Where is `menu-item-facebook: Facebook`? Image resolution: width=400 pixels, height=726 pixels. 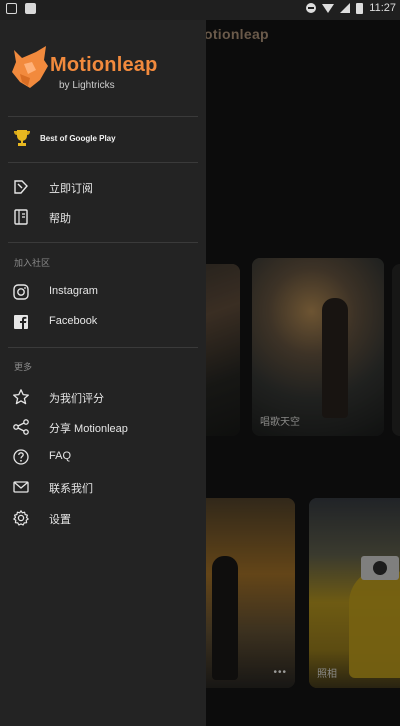 menu-item-facebook: Facebook is located at coordinates (103, 322).